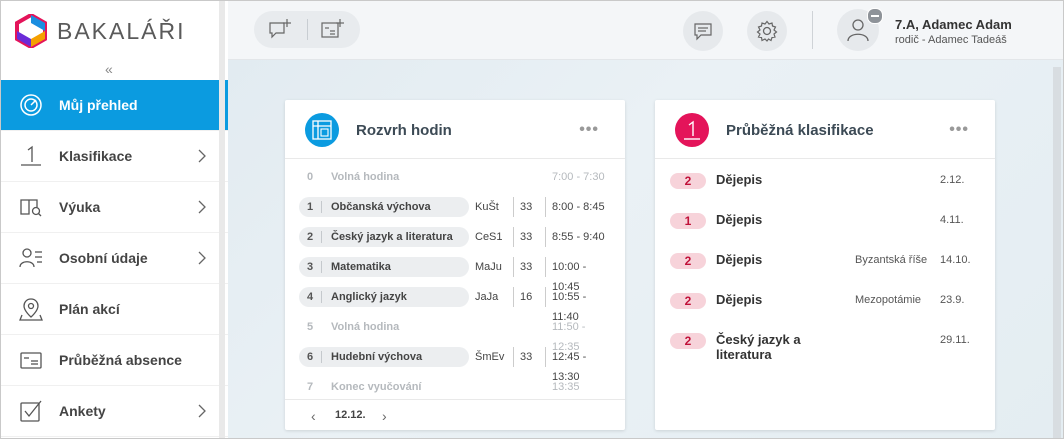  Describe the element at coordinates (827, 180) in the screenshot. I see `grade-row: 2 Dějepis 2.12.` at that location.